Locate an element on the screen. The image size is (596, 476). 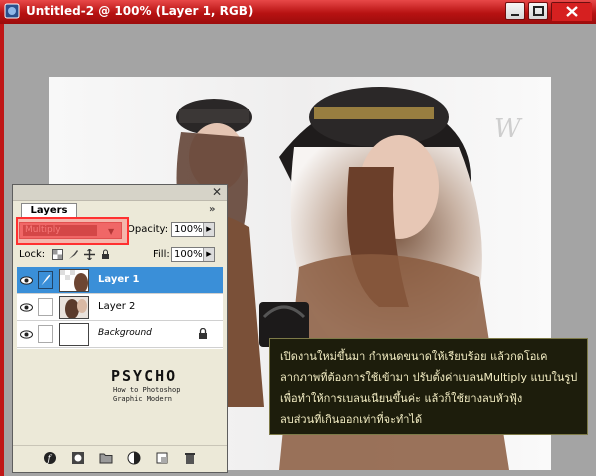
opacity-field: 100% ▶ is located at coordinates (193, 229).